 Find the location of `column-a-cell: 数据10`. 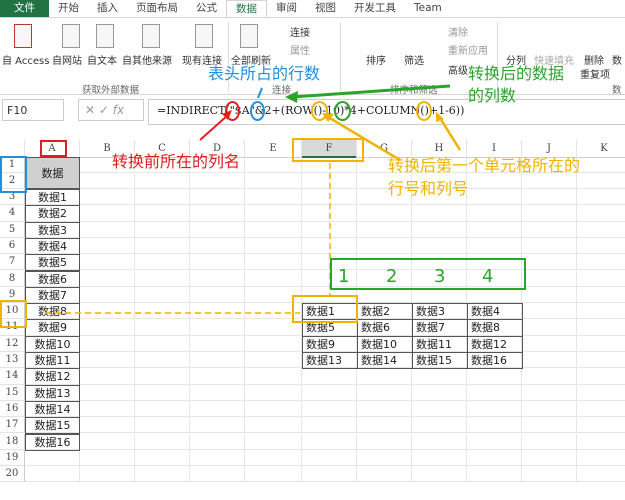

column-a-cell: 数据10 is located at coordinates (52, 344).